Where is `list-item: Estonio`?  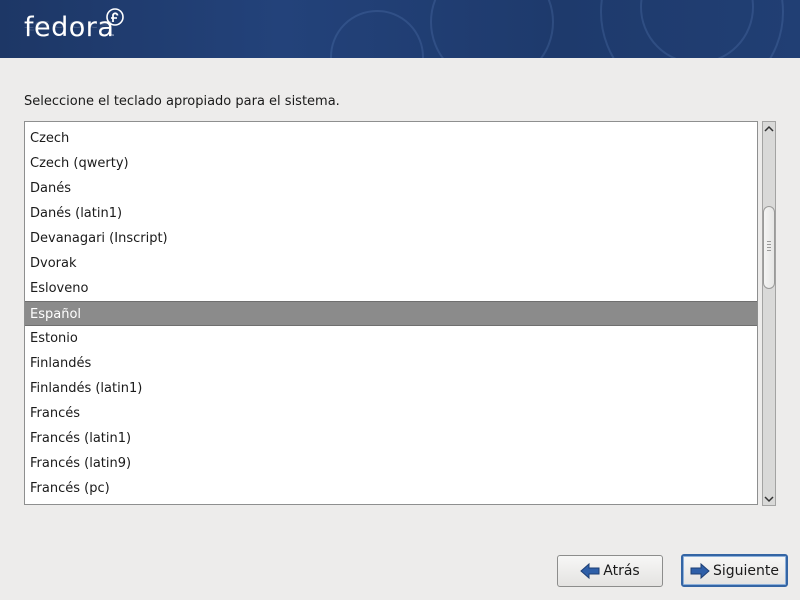
list-item: Estonio is located at coordinates (391, 338).